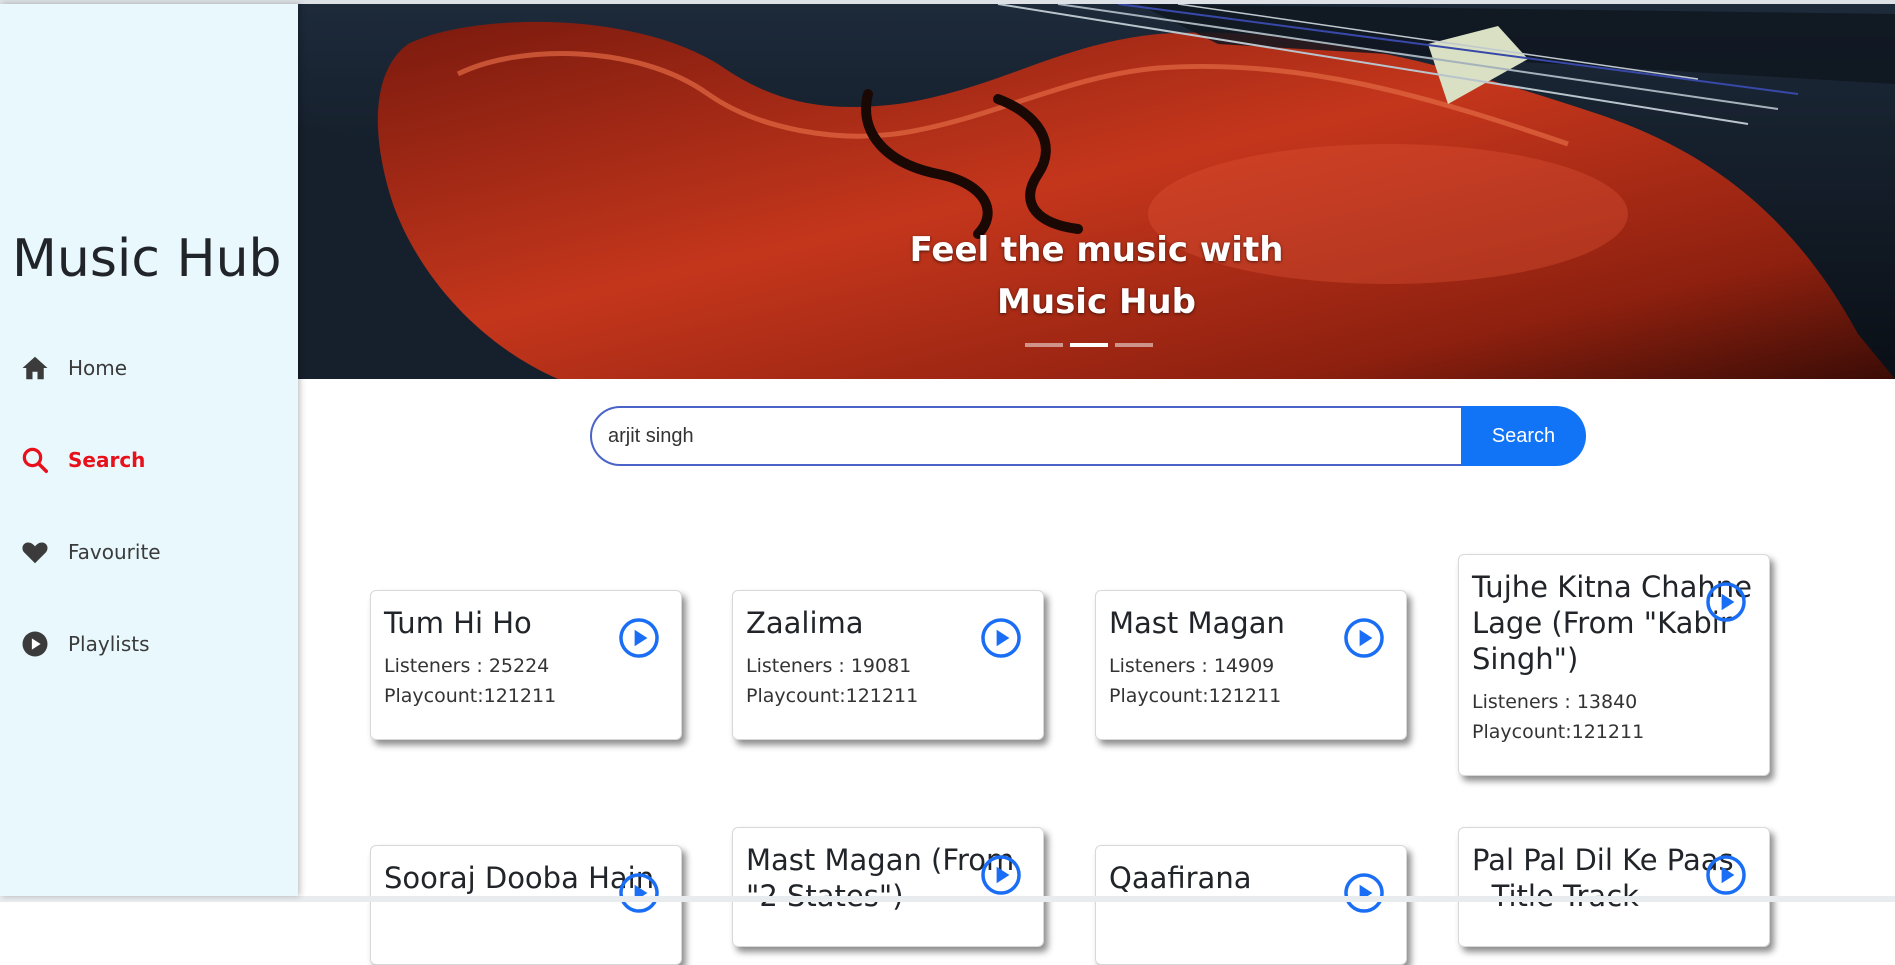 This screenshot has width=1895, height=965. I want to click on play-circle-icon, so click(35, 644).